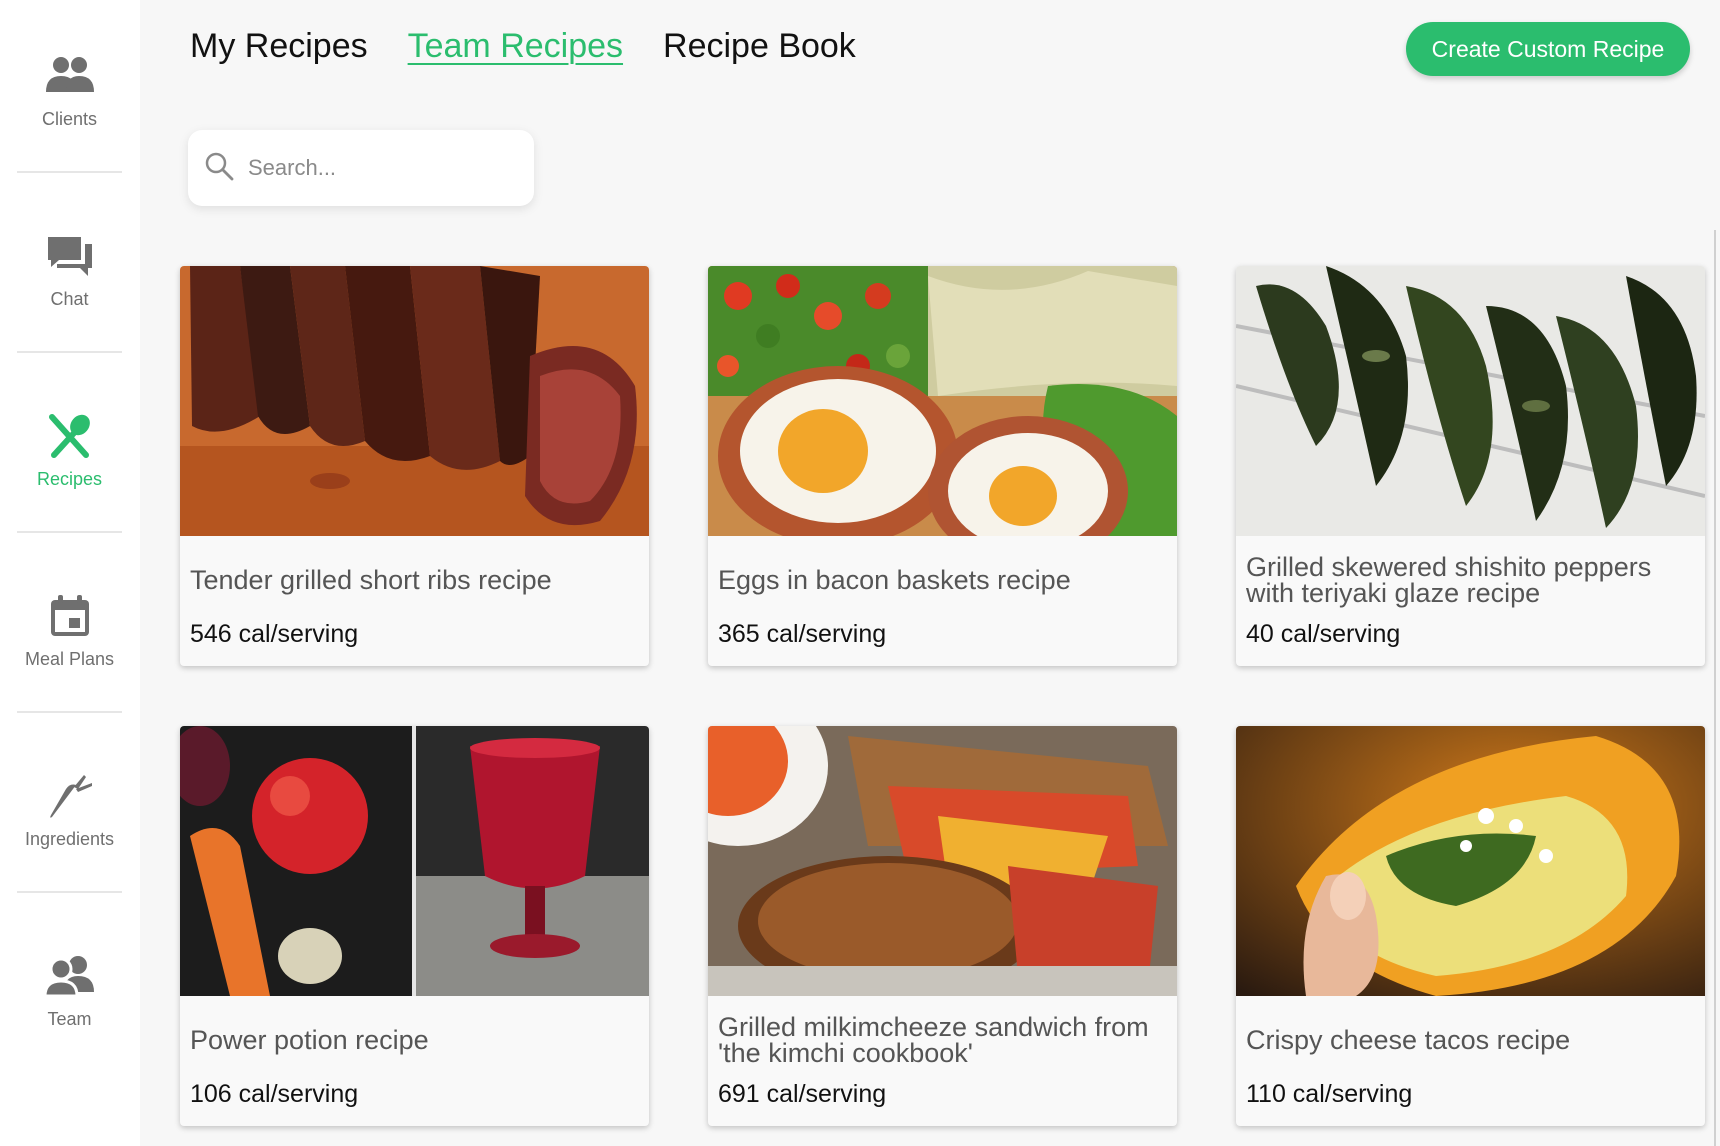 This screenshot has width=1720, height=1146. I want to click on recipe-tabs: My Recipes Team Recipes Recipe Book, so click(523, 46).